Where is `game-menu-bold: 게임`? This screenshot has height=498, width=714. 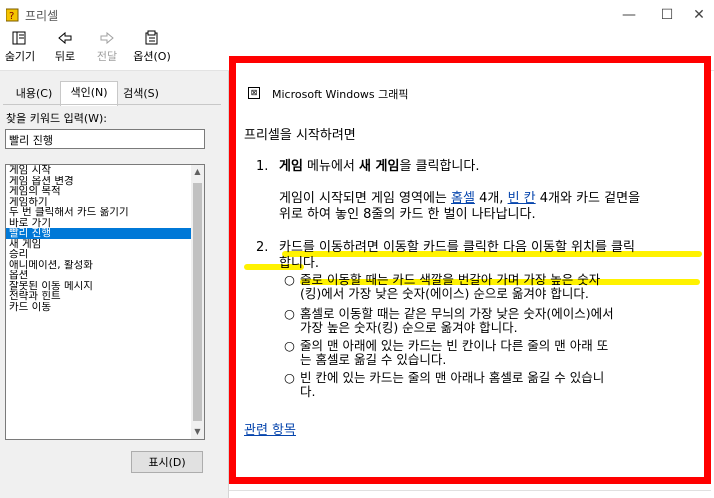
game-menu-bold: 게임 is located at coordinates (291, 166).